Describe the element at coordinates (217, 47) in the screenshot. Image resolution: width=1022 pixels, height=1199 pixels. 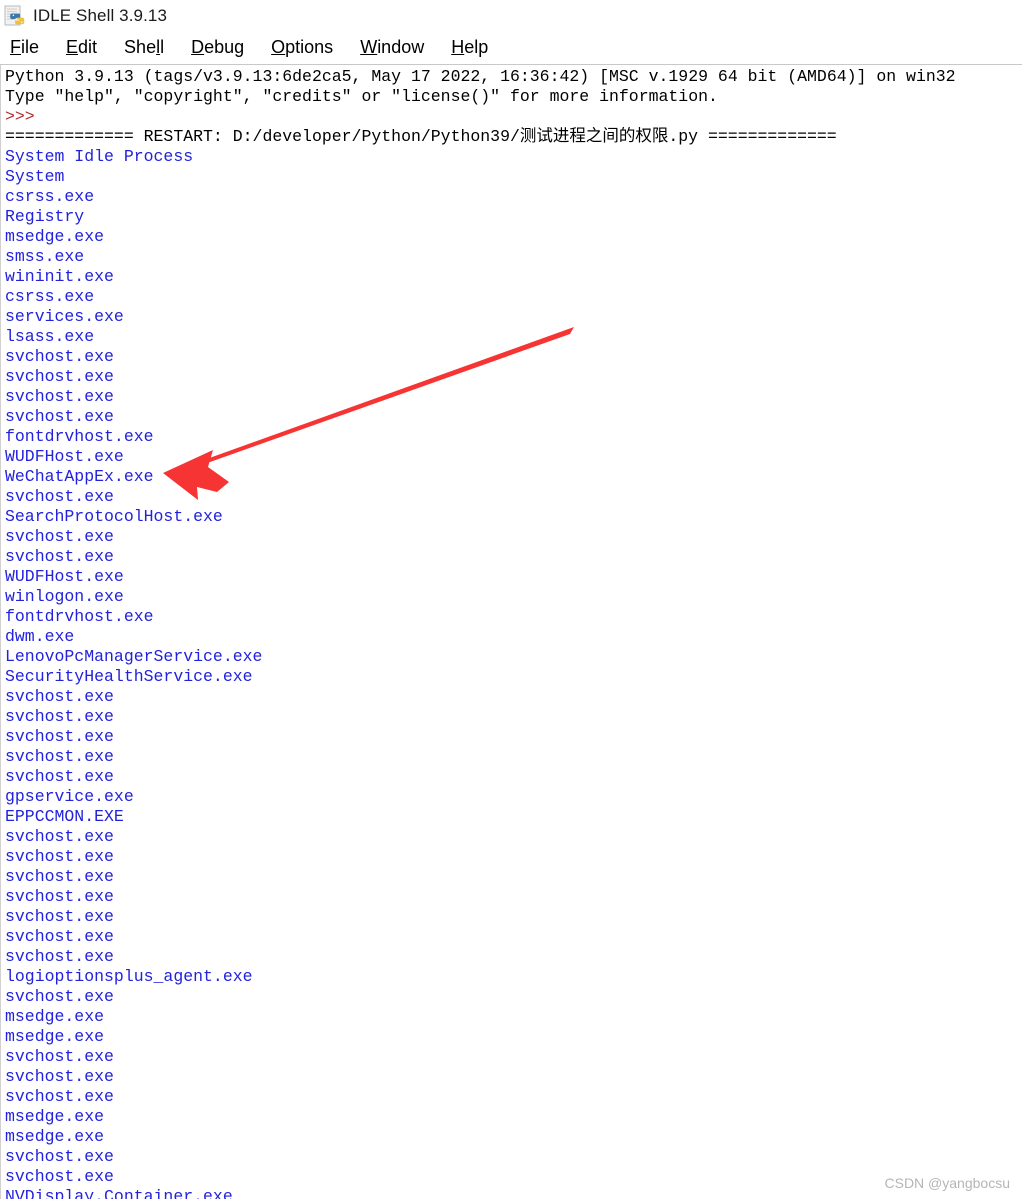
I see `menu-item-debug: Debug` at that location.